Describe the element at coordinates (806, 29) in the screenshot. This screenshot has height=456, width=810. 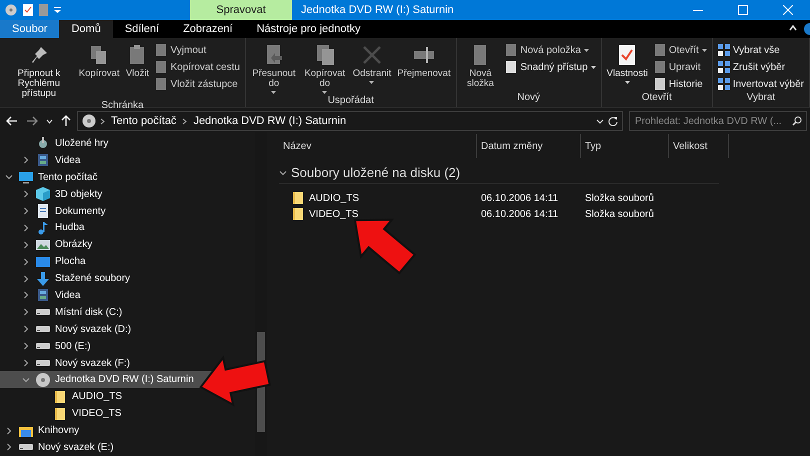
I see `help-icon` at that location.